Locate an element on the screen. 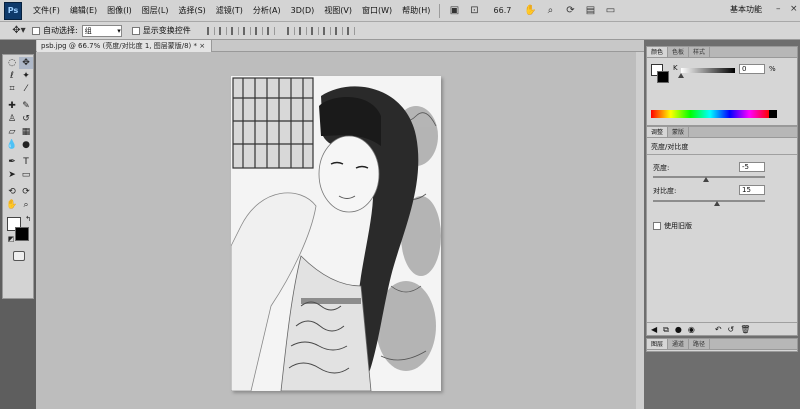 Image resolution: width=800 pixels, height=409 pixels. tab-layers: 图层 is located at coordinates (658, 344).